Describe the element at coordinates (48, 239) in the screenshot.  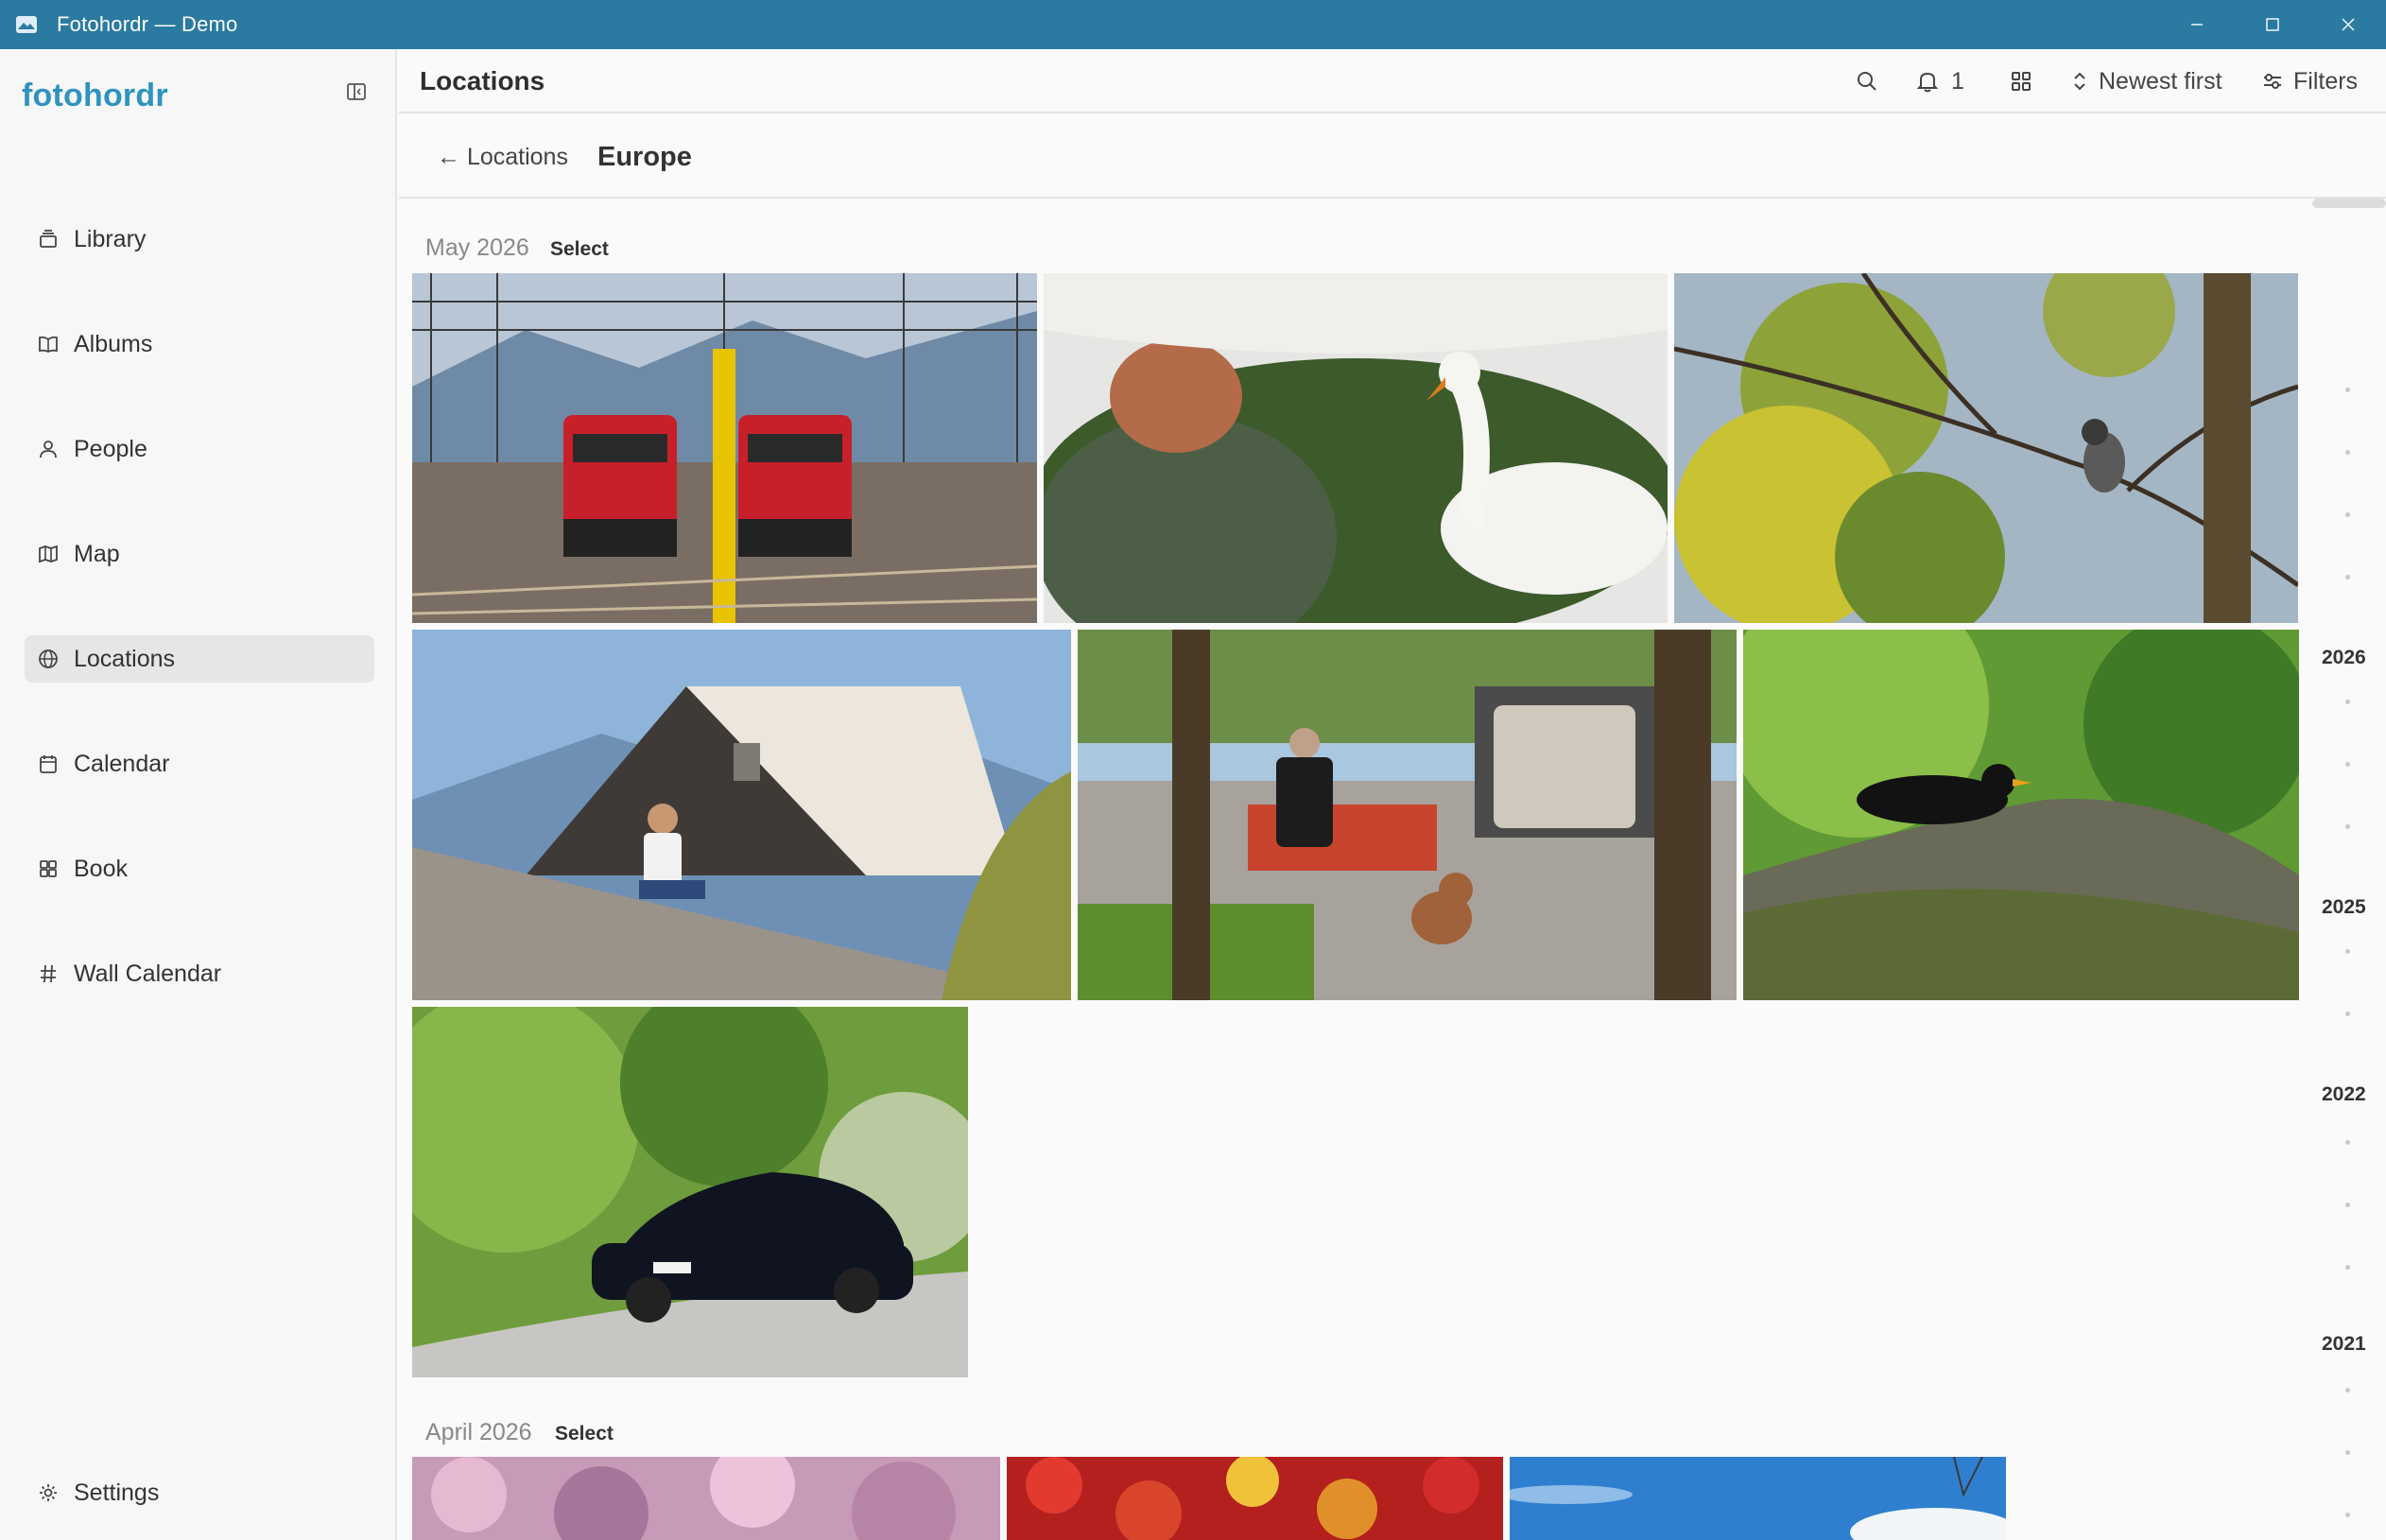
I see `library-icon` at that location.